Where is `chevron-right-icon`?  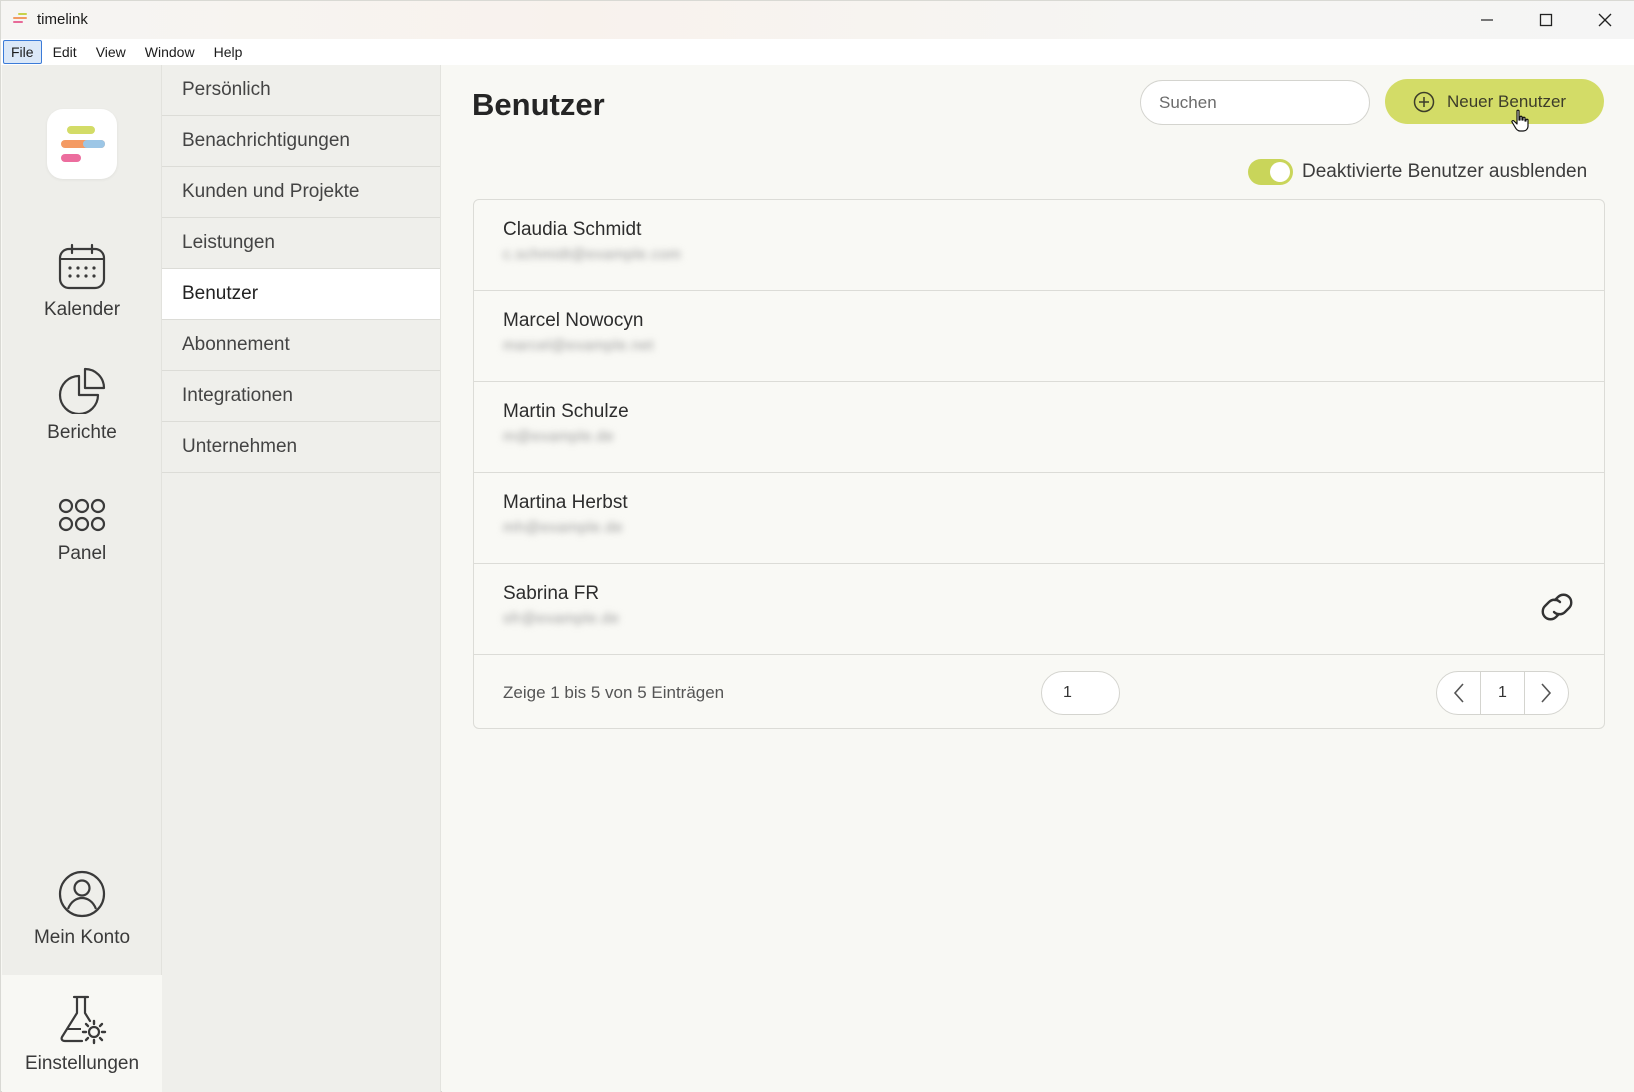 chevron-right-icon is located at coordinates (1546, 693).